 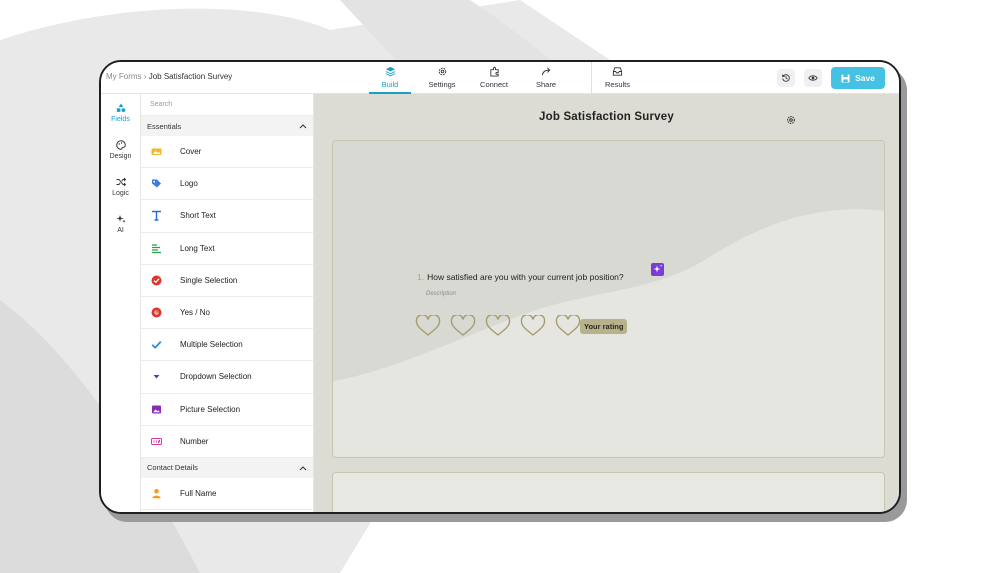 I want to click on rail-label: Fields, so click(x=120, y=119).